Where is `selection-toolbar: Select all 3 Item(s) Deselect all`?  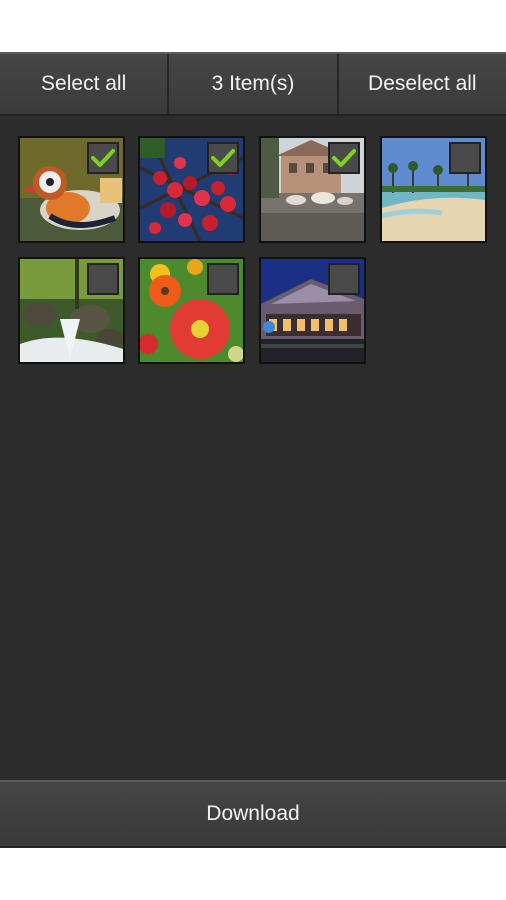
selection-toolbar: Select all 3 Item(s) Deselect all is located at coordinates (253, 84).